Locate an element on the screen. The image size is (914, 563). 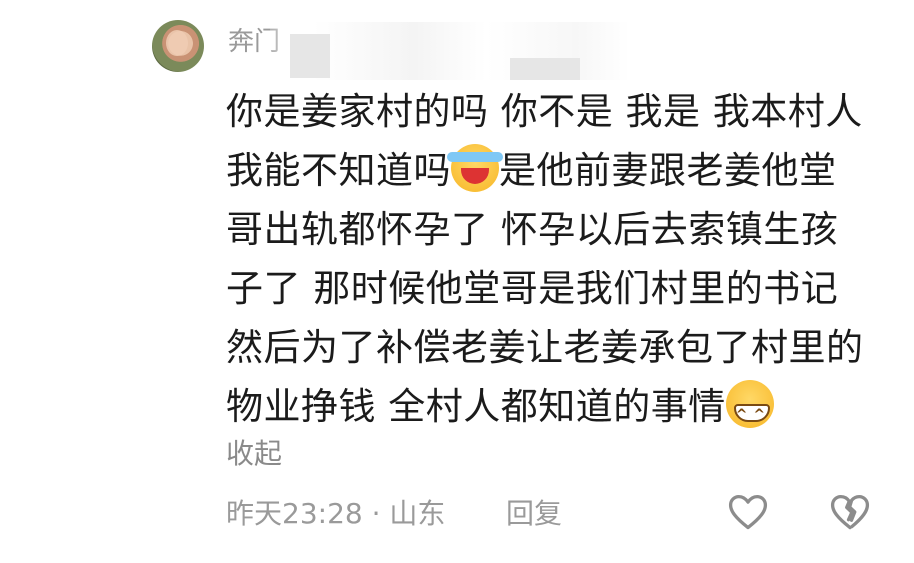
broken-heart-icon is located at coordinates (850, 512).